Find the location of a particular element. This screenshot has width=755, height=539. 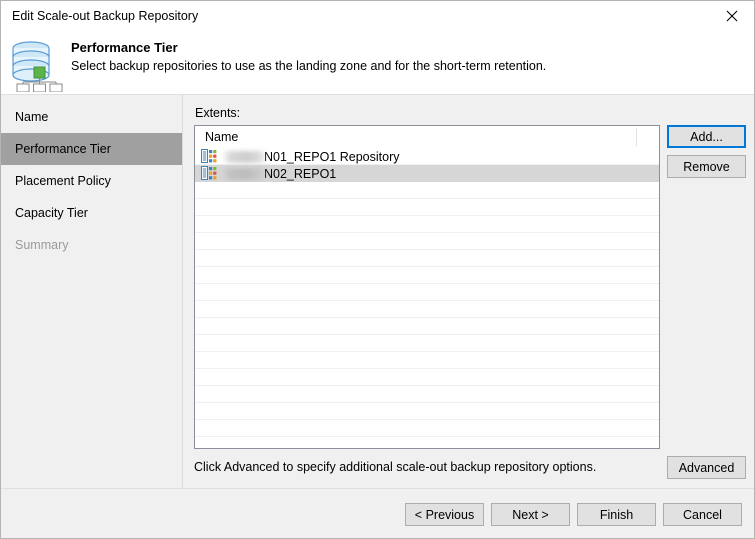

cancel-button: Cancel is located at coordinates (702, 514).